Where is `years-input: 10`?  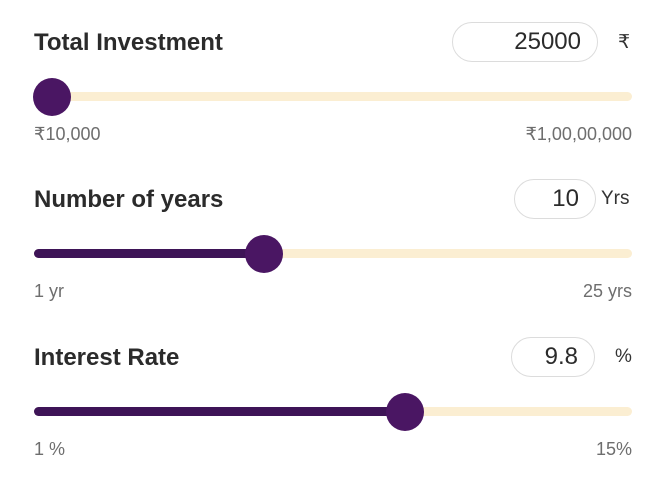
years-input: 10 is located at coordinates (555, 199).